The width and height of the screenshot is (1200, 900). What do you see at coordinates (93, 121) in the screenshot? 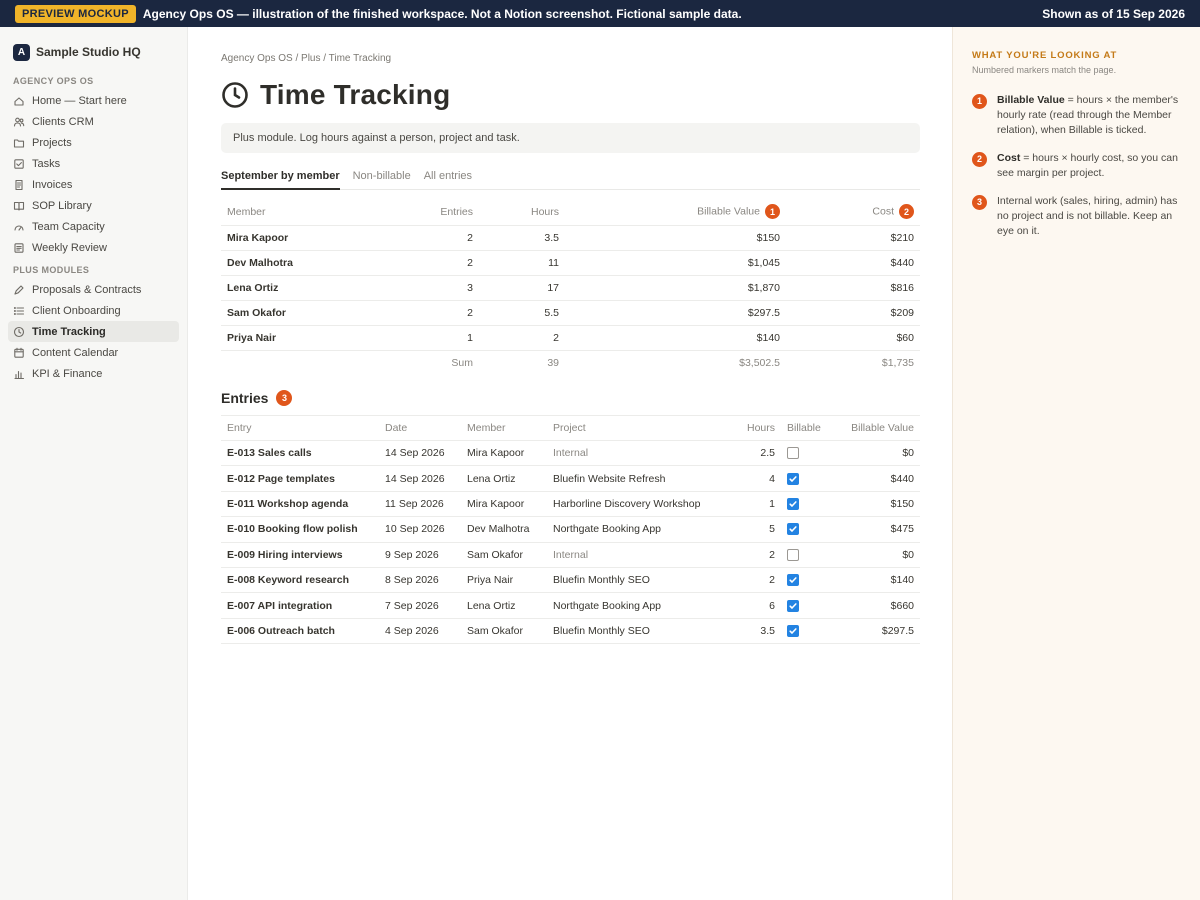
I see `sidebar-item-clients-crm: Clients CRM` at bounding box center [93, 121].